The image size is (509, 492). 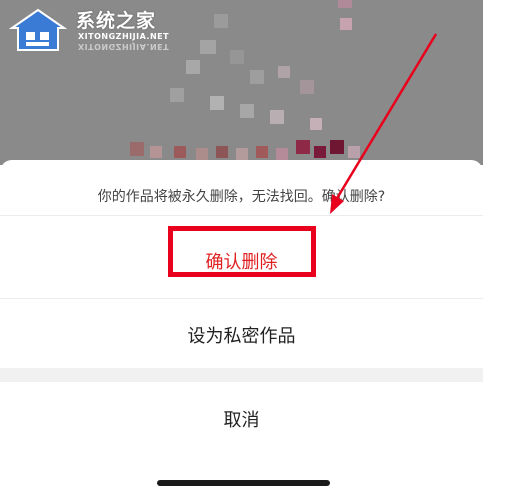 What do you see at coordinates (241, 197) in the screenshot?
I see `delete-warning-text: 你的作品将被永久删除，无法找回。确认删除?` at bounding box center [241, 197].